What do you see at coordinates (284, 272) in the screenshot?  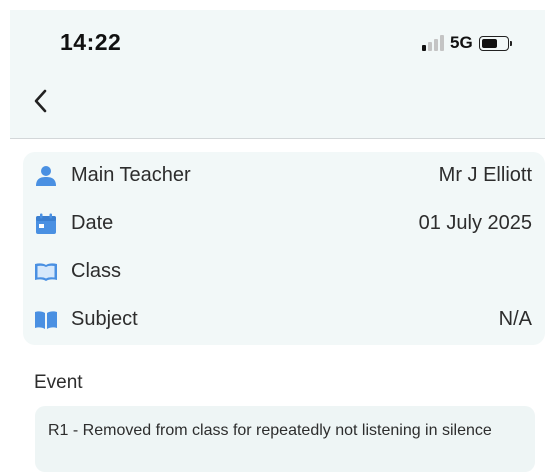 I see `detail-row-class: Class` at bounding box center [284, 272].